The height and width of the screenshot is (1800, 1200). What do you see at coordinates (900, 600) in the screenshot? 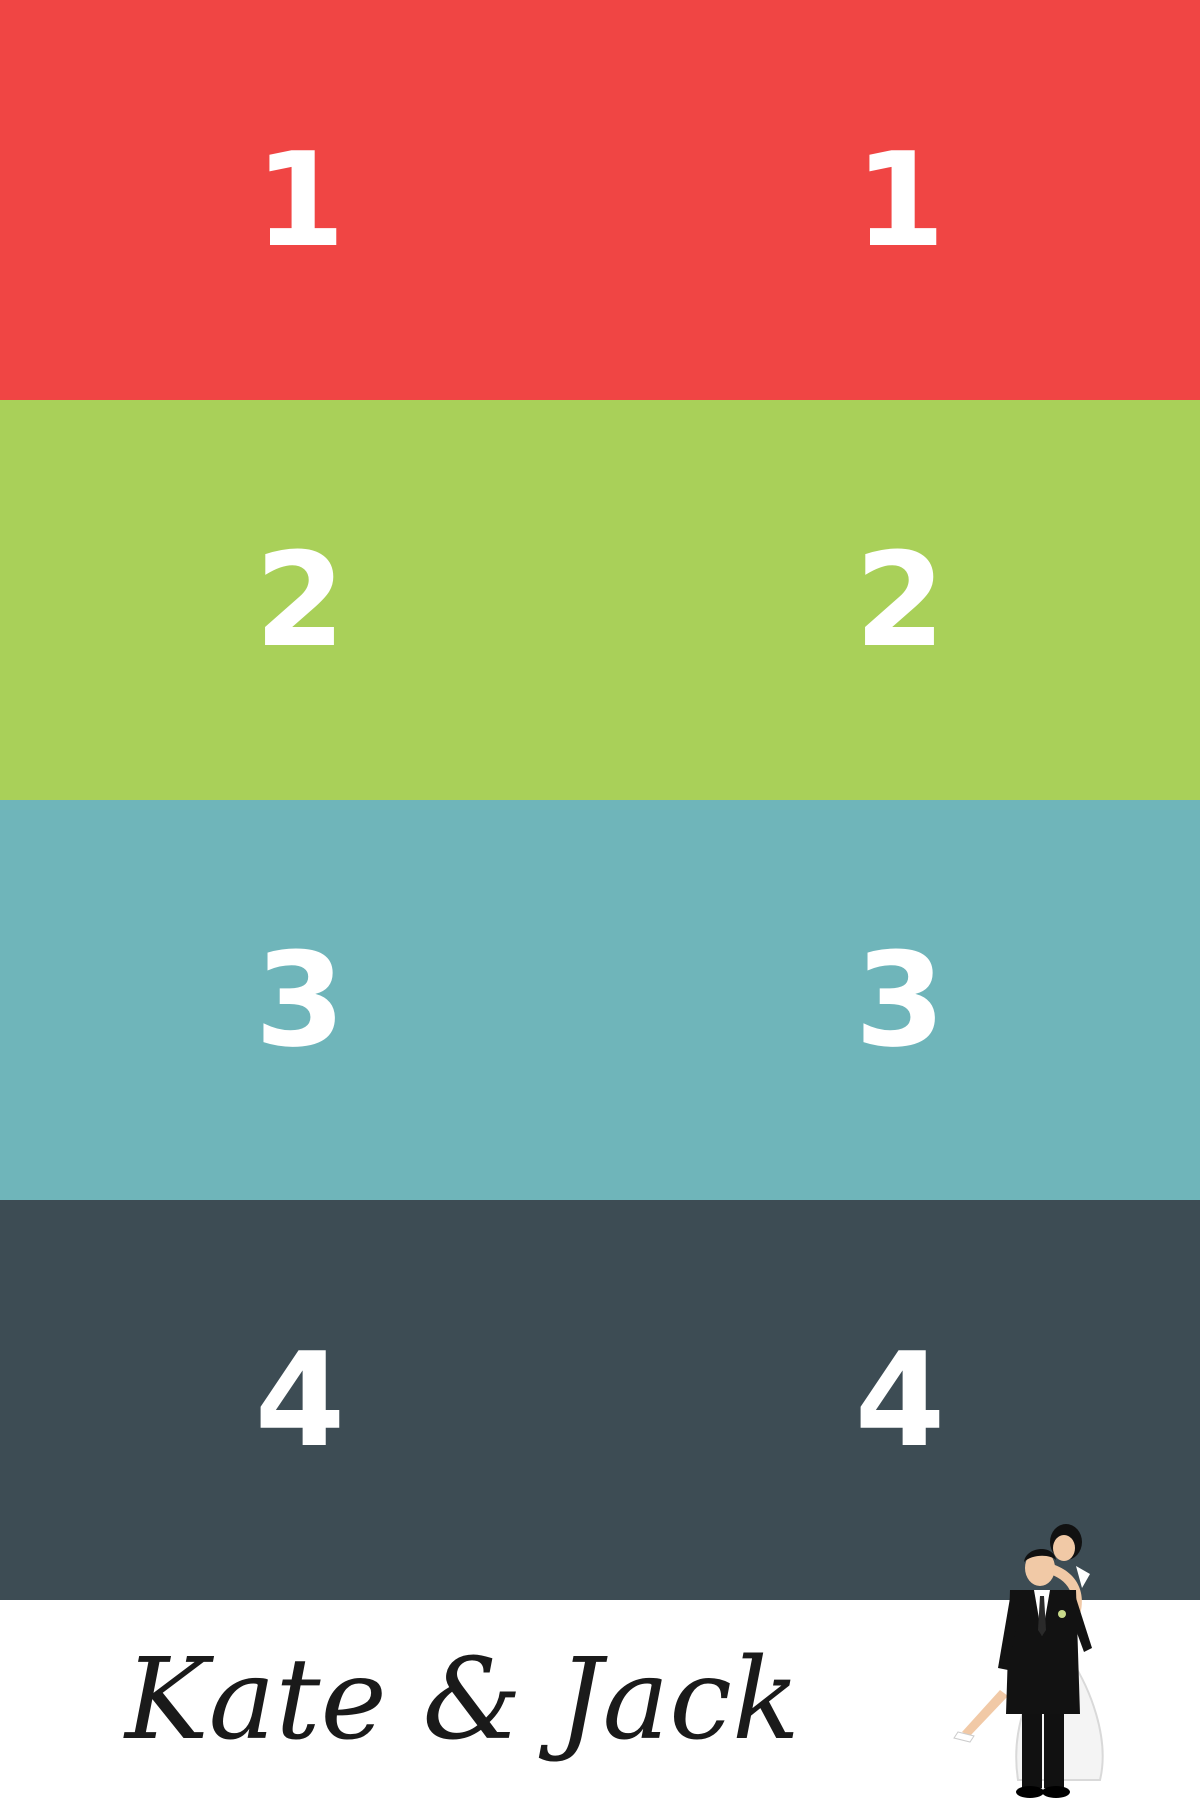
I see `row-2-right-number: 2` at bounding box center [900, 600].